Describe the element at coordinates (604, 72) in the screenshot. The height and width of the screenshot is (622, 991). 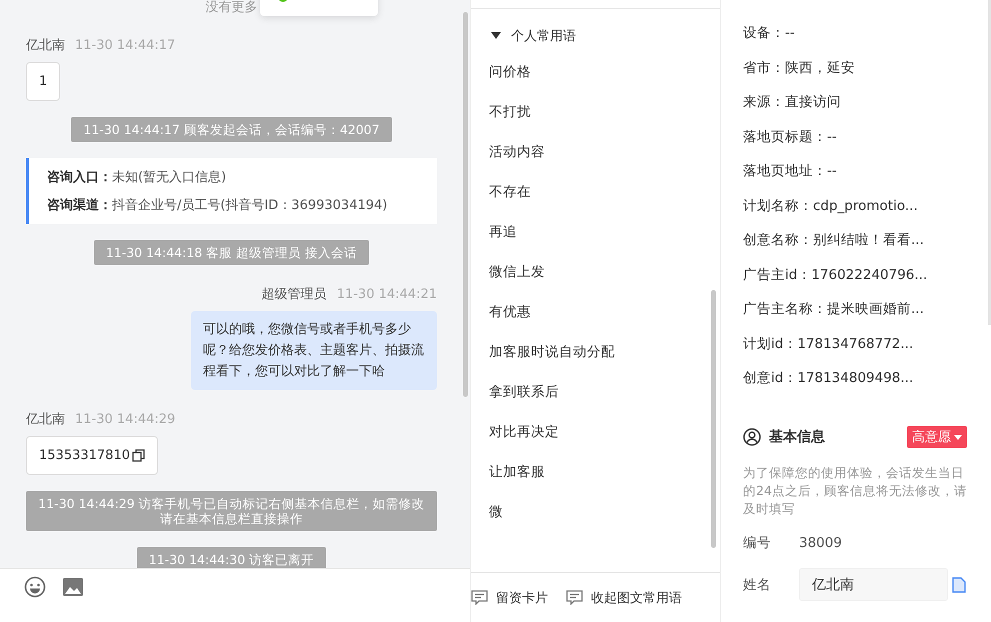
I see `phrase-item: 问价格` at that location.